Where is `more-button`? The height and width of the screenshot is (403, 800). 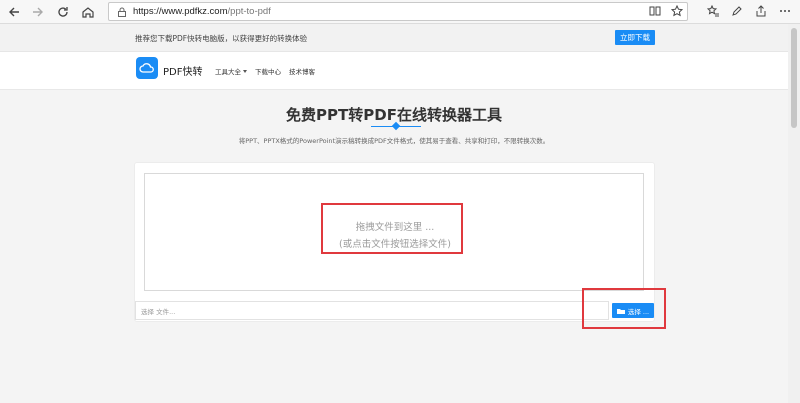 more-button is located at coordinates (785, 11).